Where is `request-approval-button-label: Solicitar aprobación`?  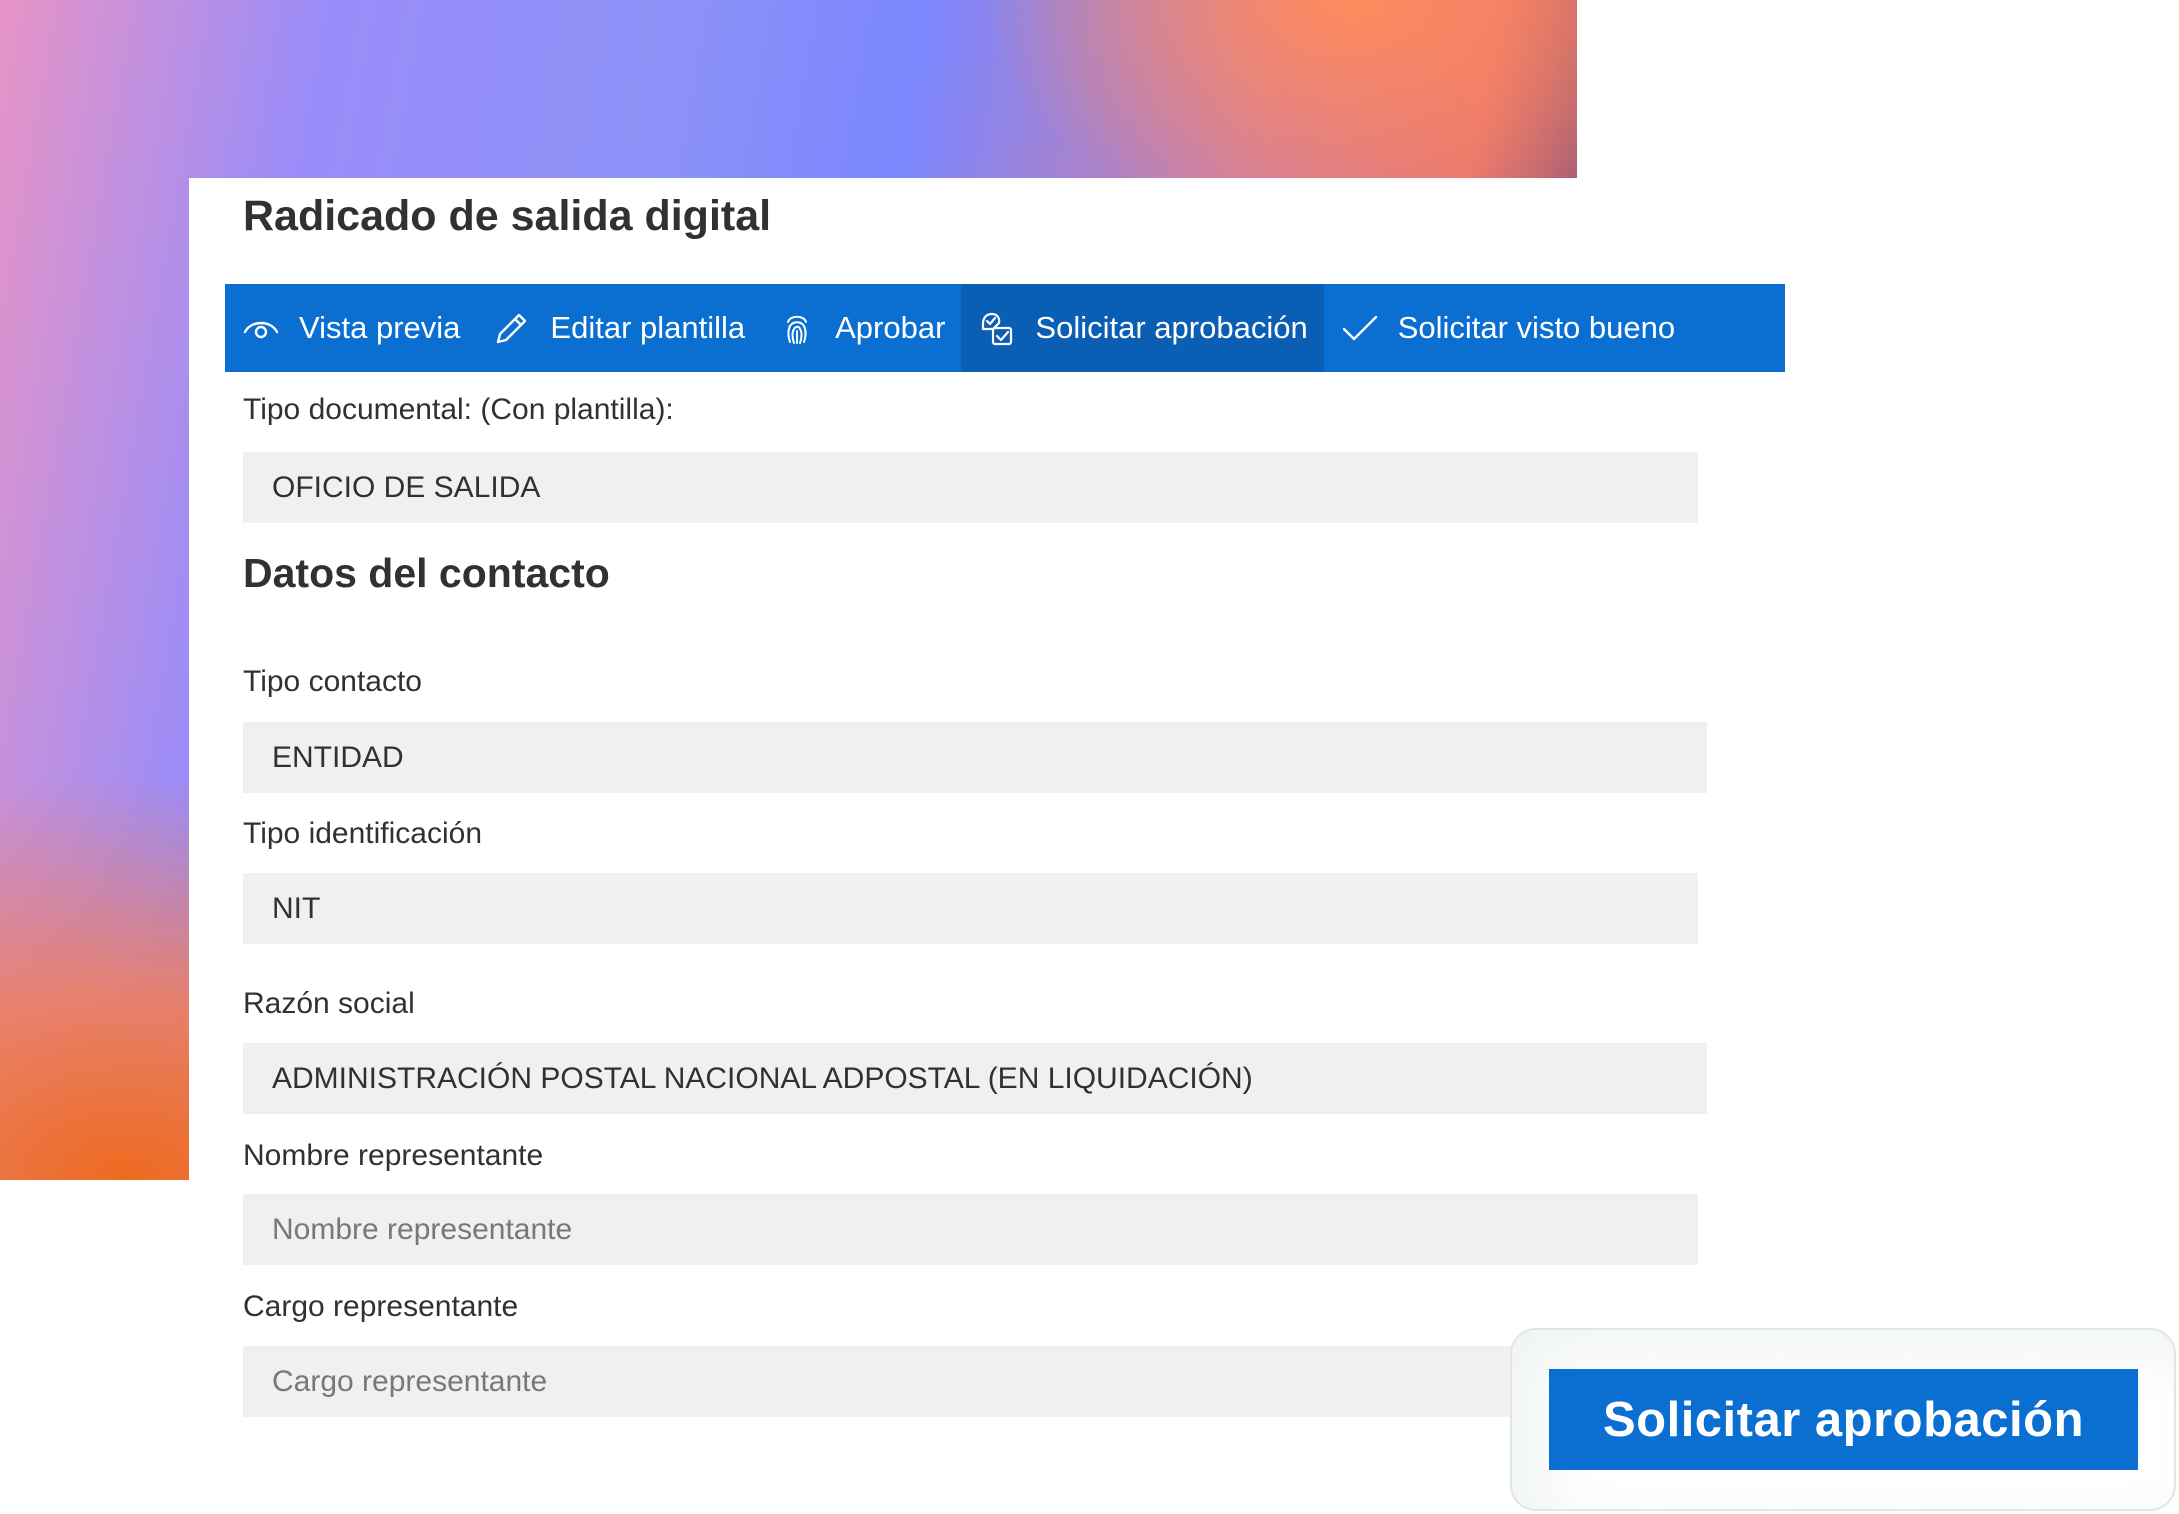 request-approval-button-label: Solicitar aprobación is located at coordinates (1171, 327).